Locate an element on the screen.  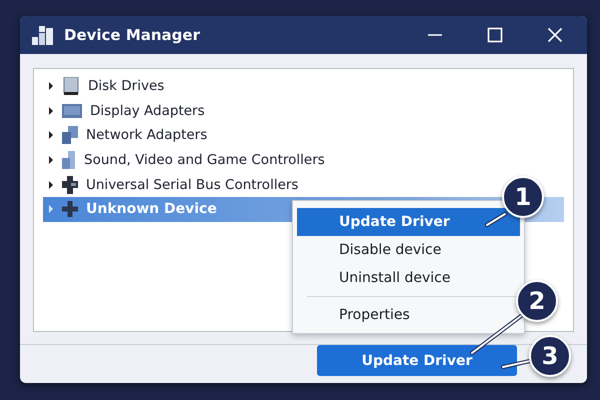
device-label: Sound, Video and Game Controllers is located at coordinates (204, 160).